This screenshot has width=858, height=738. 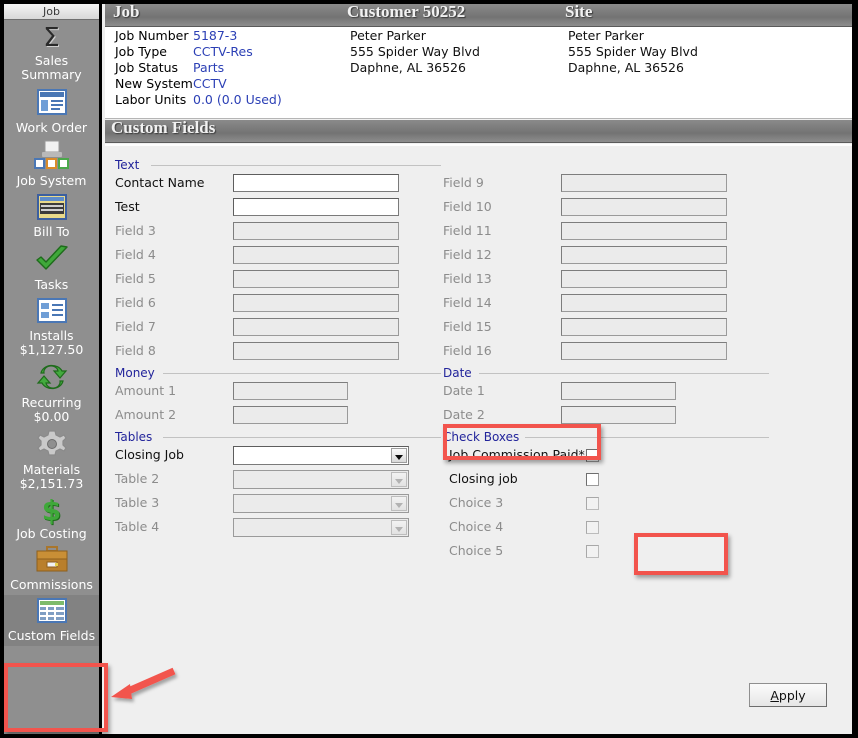 What do you see at coordinates (788, 695) in the screenshot?
I see `apply-button: Apply` at bounding box center [788, 695].